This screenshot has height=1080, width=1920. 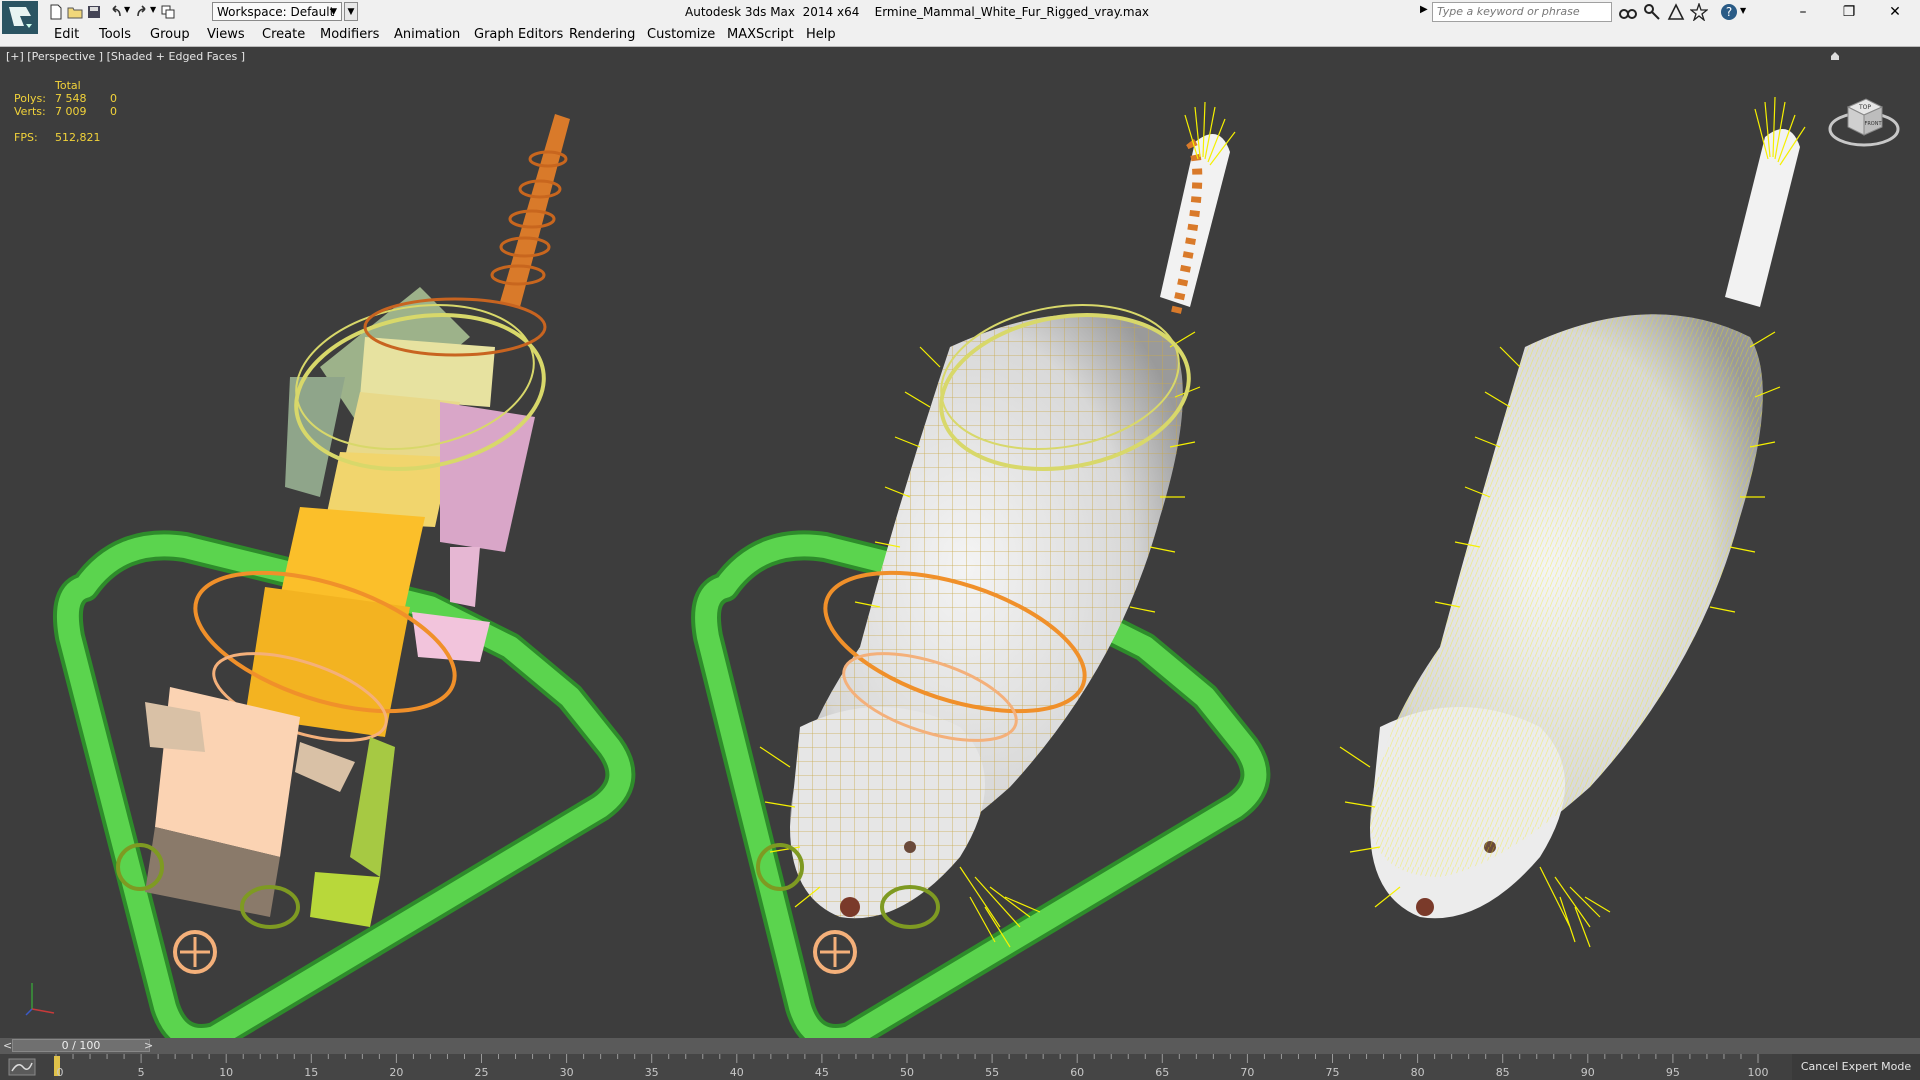 What do you see at coordinates (1699, 12) in the screenshot?
I see `favorites-star-icon` at bounding box center [1699, 12].